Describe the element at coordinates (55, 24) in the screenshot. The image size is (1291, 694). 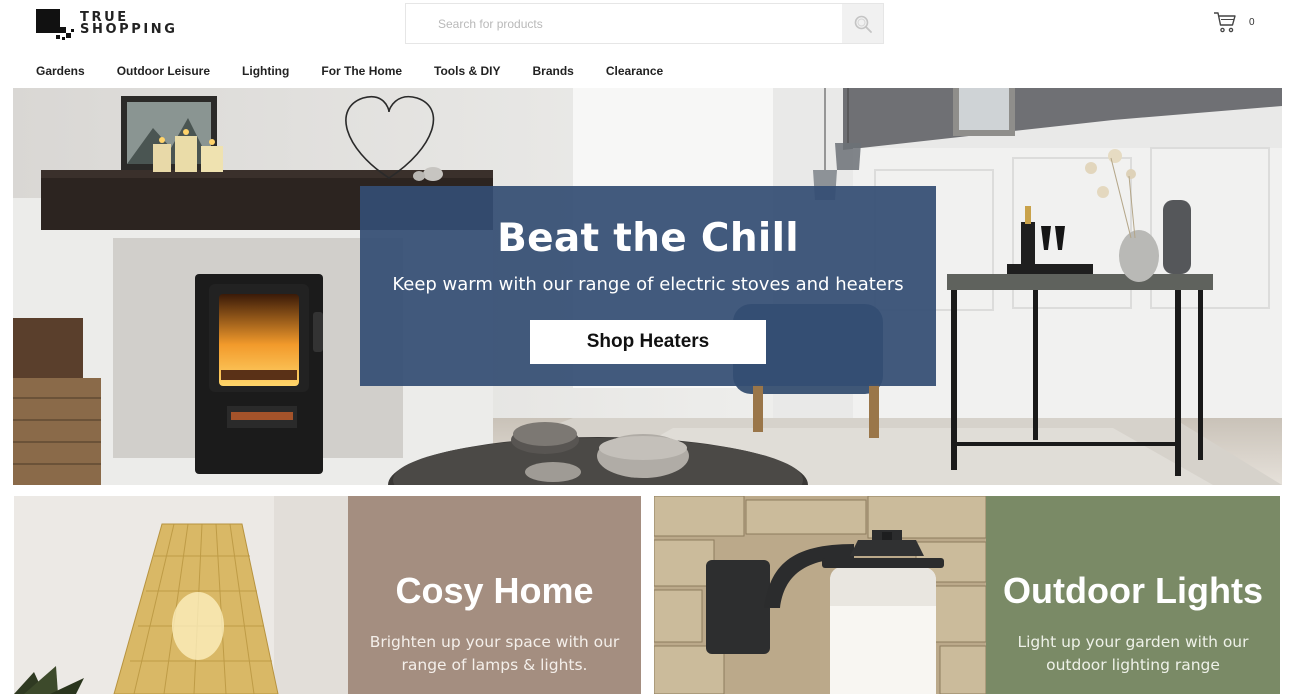
I see `logo-mark-icon` at that location.